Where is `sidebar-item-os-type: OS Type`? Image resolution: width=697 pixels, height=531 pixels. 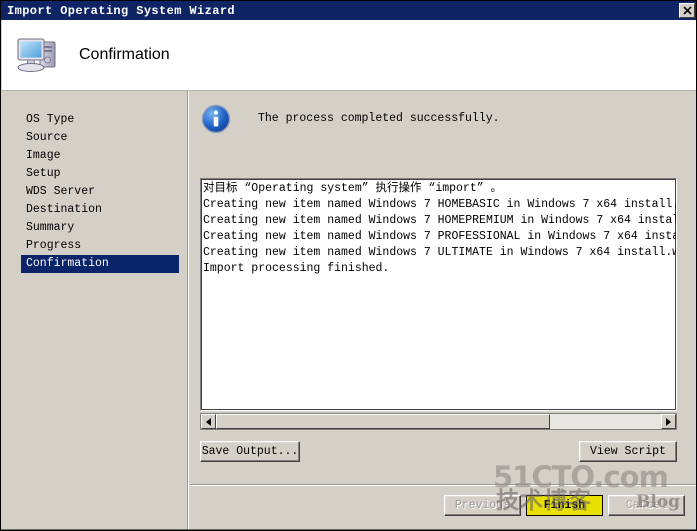 sidebar-item-os-type: OS Type is located at coordinates (100, 120).